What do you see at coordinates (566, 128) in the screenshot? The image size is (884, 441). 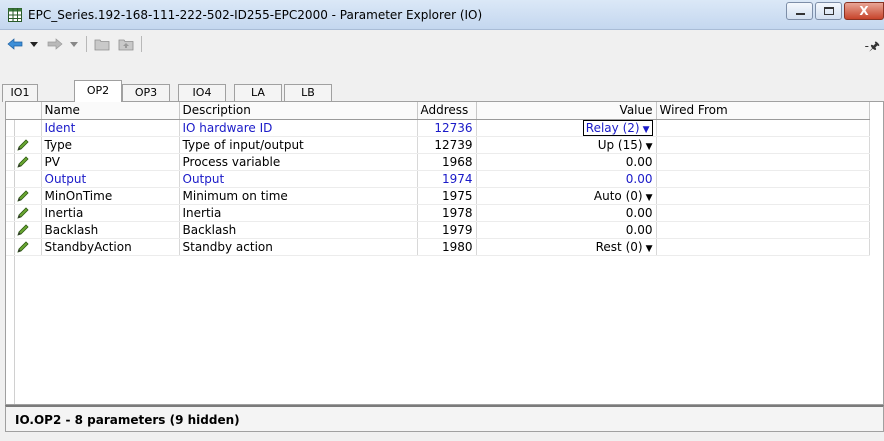 I see `cell-value: Relay (2) ▼` at bounding box center [566, 128].